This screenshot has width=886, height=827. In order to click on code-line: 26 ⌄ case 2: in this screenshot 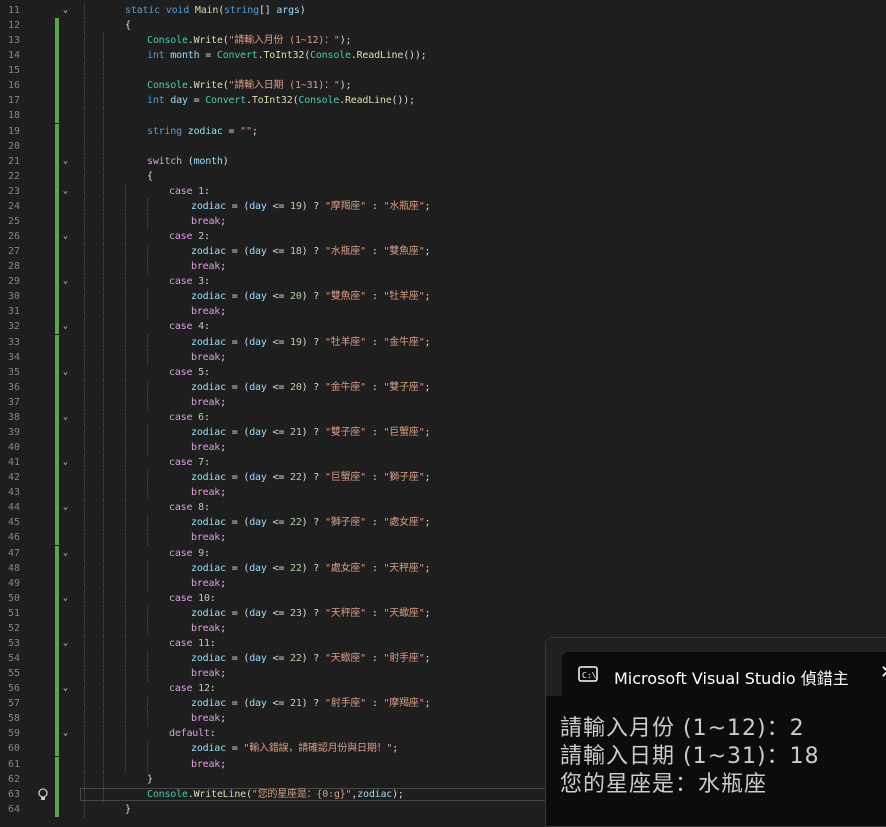, I will do `click(443, 237)`.